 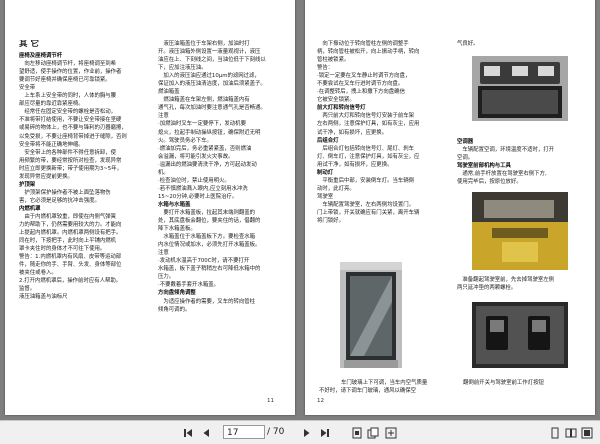 What do you see at coordinates (174, 204) in the screenshot?
I see `section-heading: 水箱与水箱盖` at bounding box center [174, 204].